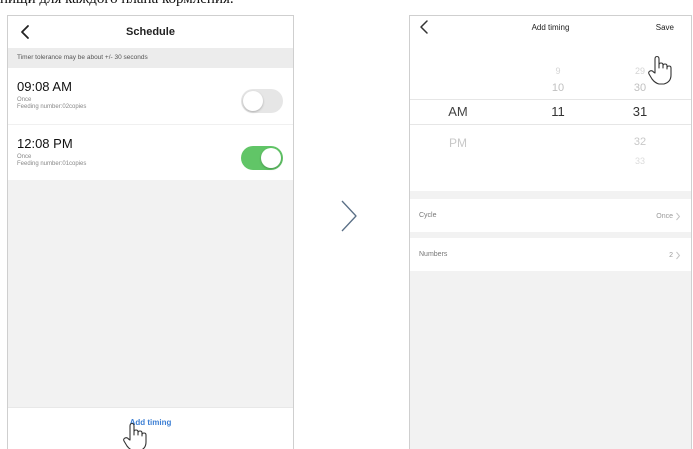 The height and width of the screenshot is (449, 693). I want to click on hour-wheel: 9 10 11, so click(558, 116).